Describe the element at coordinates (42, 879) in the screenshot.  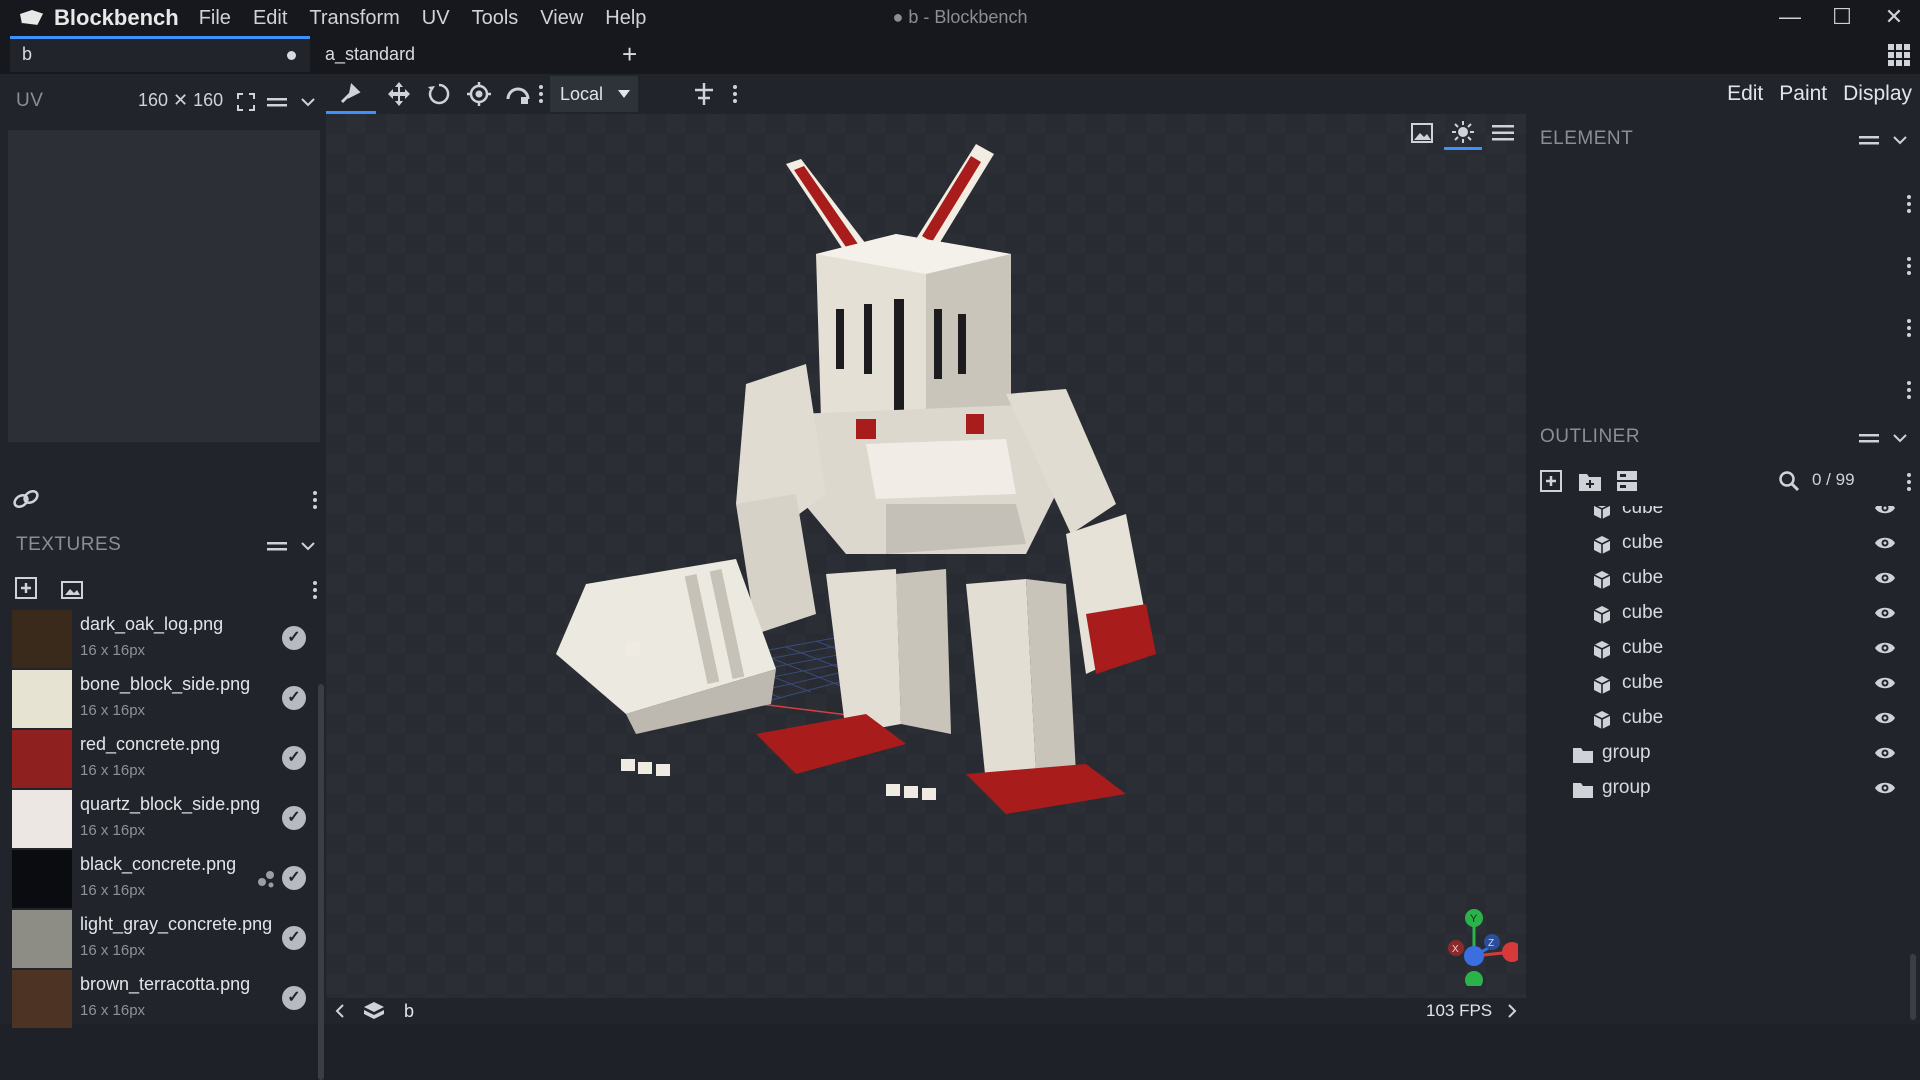
I see `texture-thumbnail` at that location.